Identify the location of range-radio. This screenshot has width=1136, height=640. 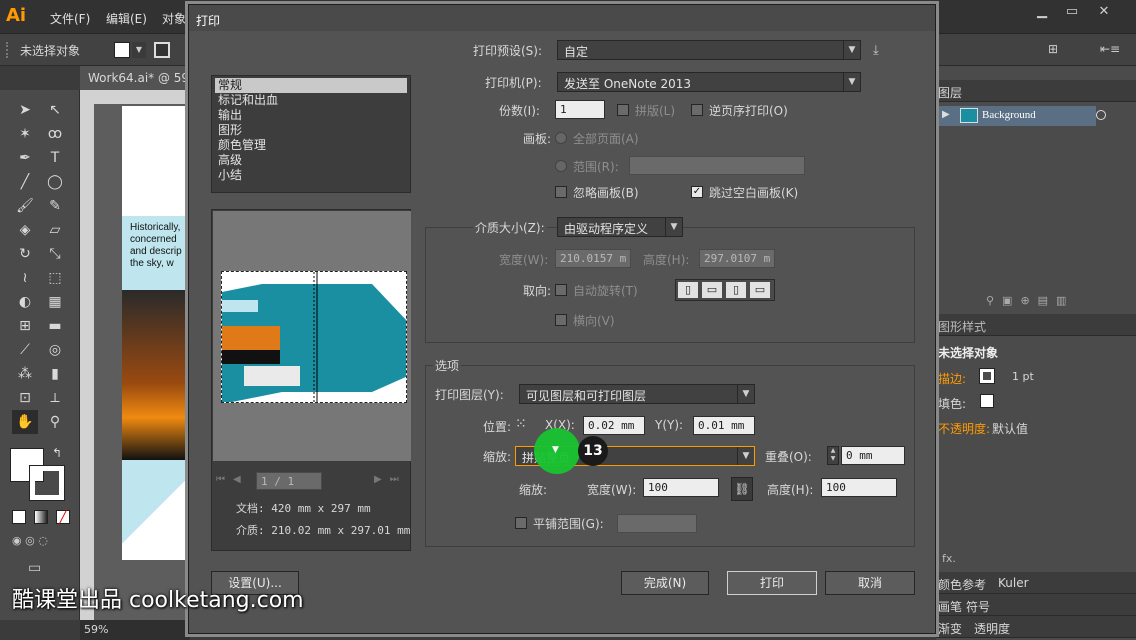
(561, 166).